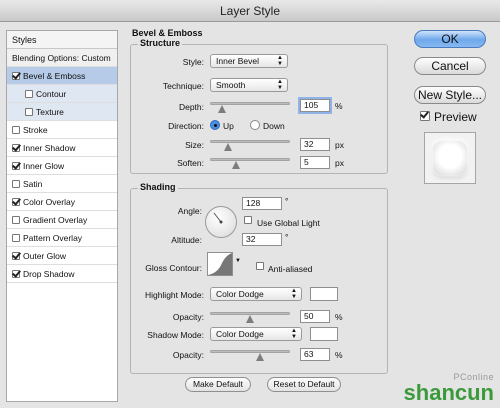 Image resolution: width=500 pixels, height=408 pixels. What do you see at coordinates (274, 126) in the screenshot?
I see `direction-down-label: Down` at bounding box center [274, 126].